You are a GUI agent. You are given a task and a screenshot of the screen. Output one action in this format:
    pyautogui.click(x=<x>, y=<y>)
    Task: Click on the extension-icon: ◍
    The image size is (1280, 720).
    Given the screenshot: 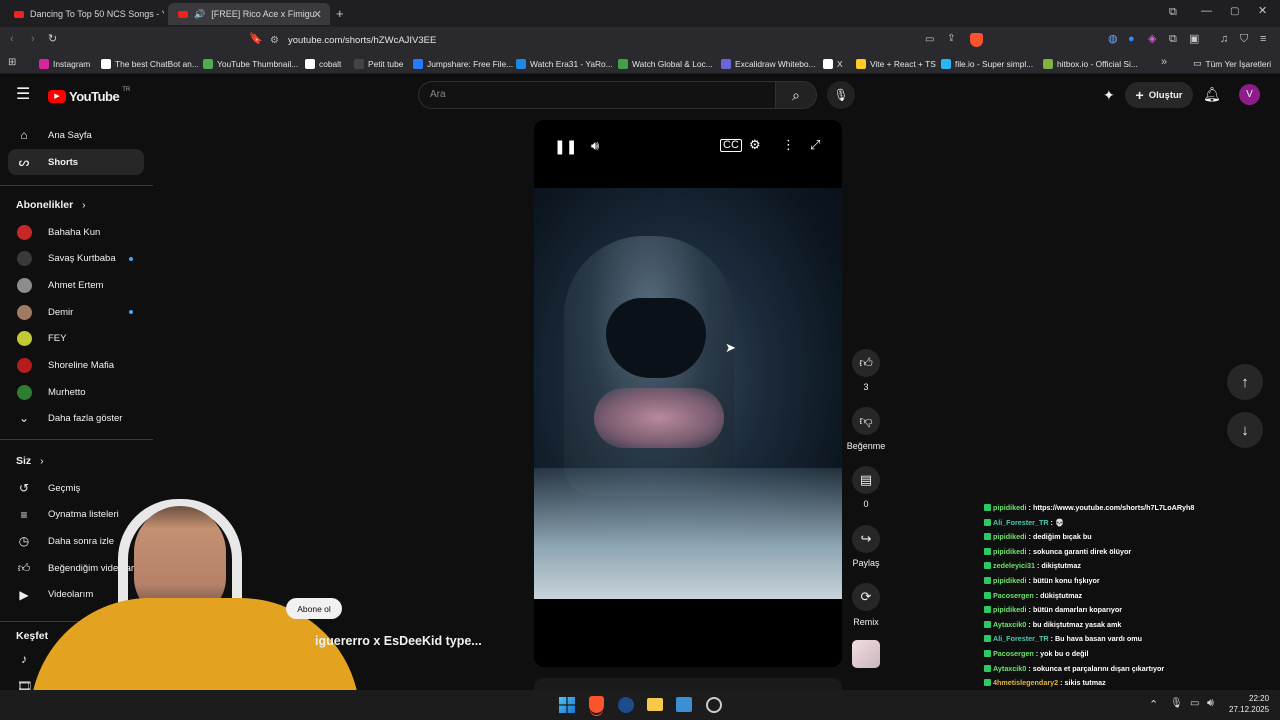 What is the action you would take?
    pyautogui.click(x=1113, y=39)
    